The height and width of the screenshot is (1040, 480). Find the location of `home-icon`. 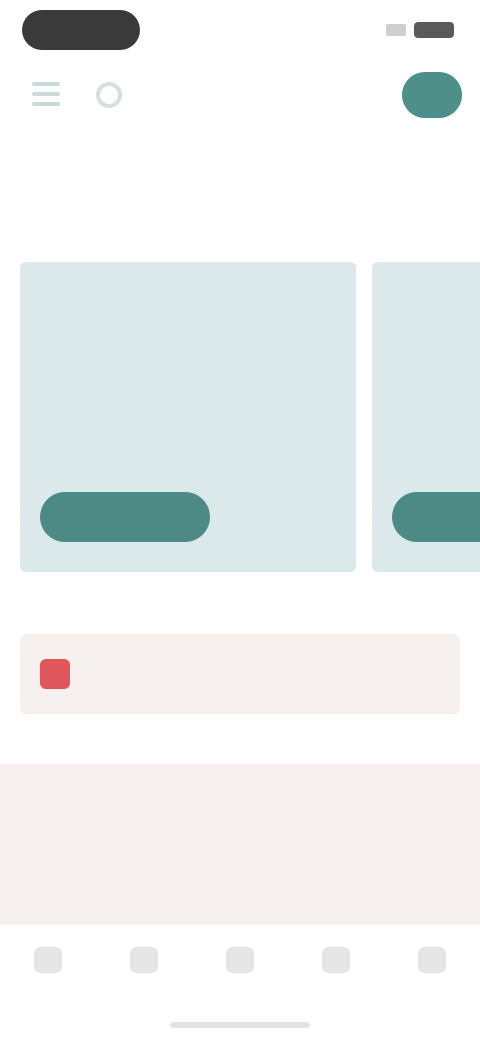

home-icon is located at coordinates (48, 960).